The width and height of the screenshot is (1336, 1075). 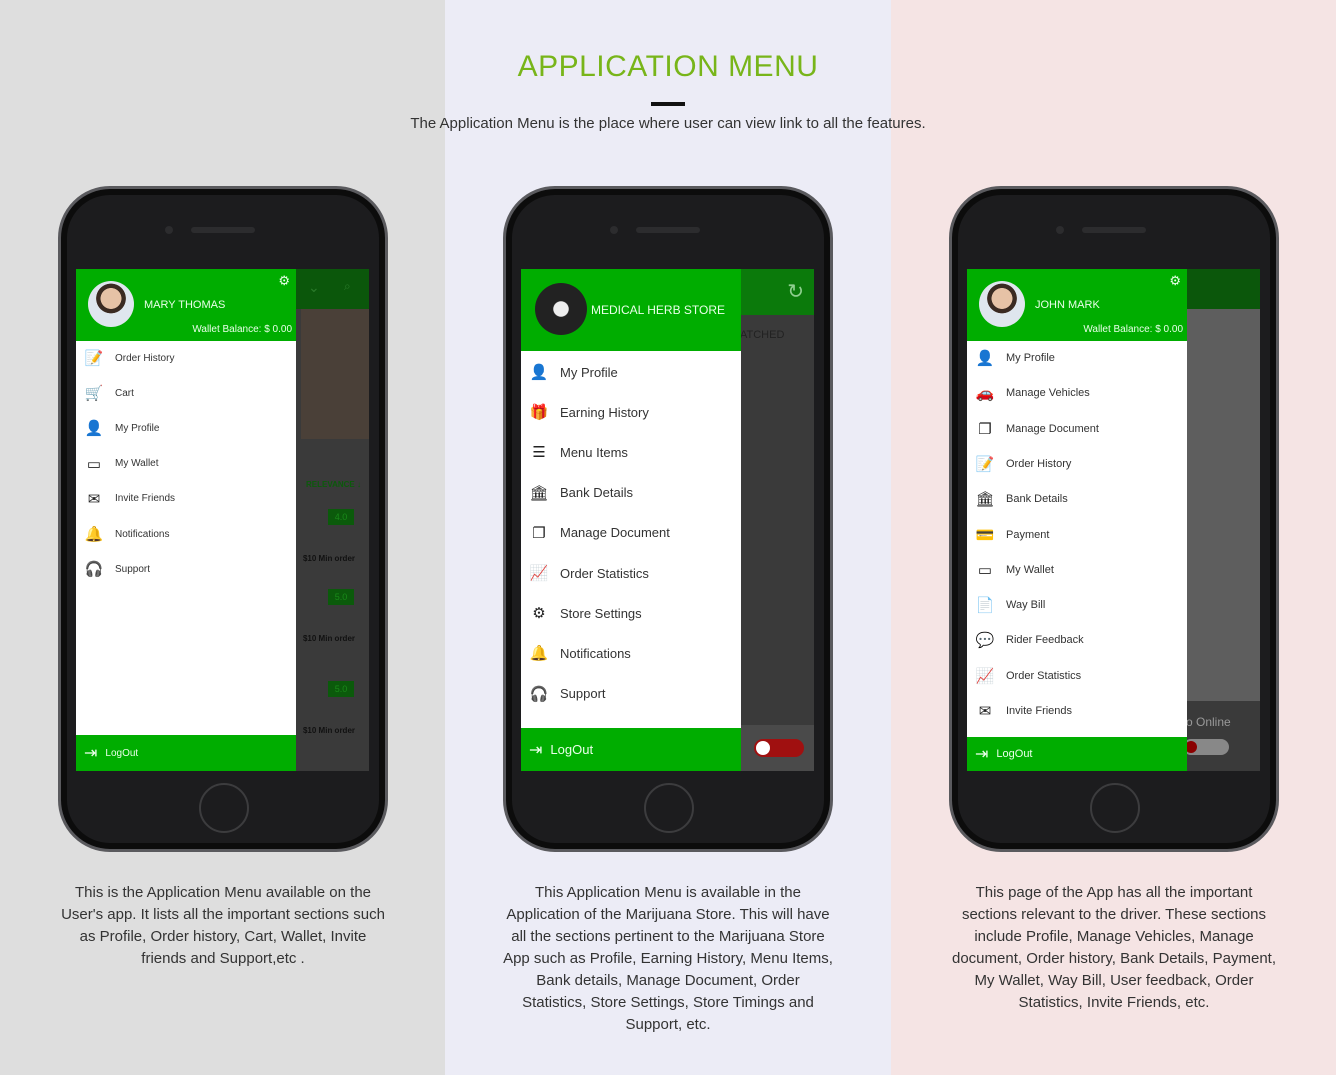 I want to click on wallet-balance: Wallet Balance: $ 0.00, so click(x=1133, y=329).